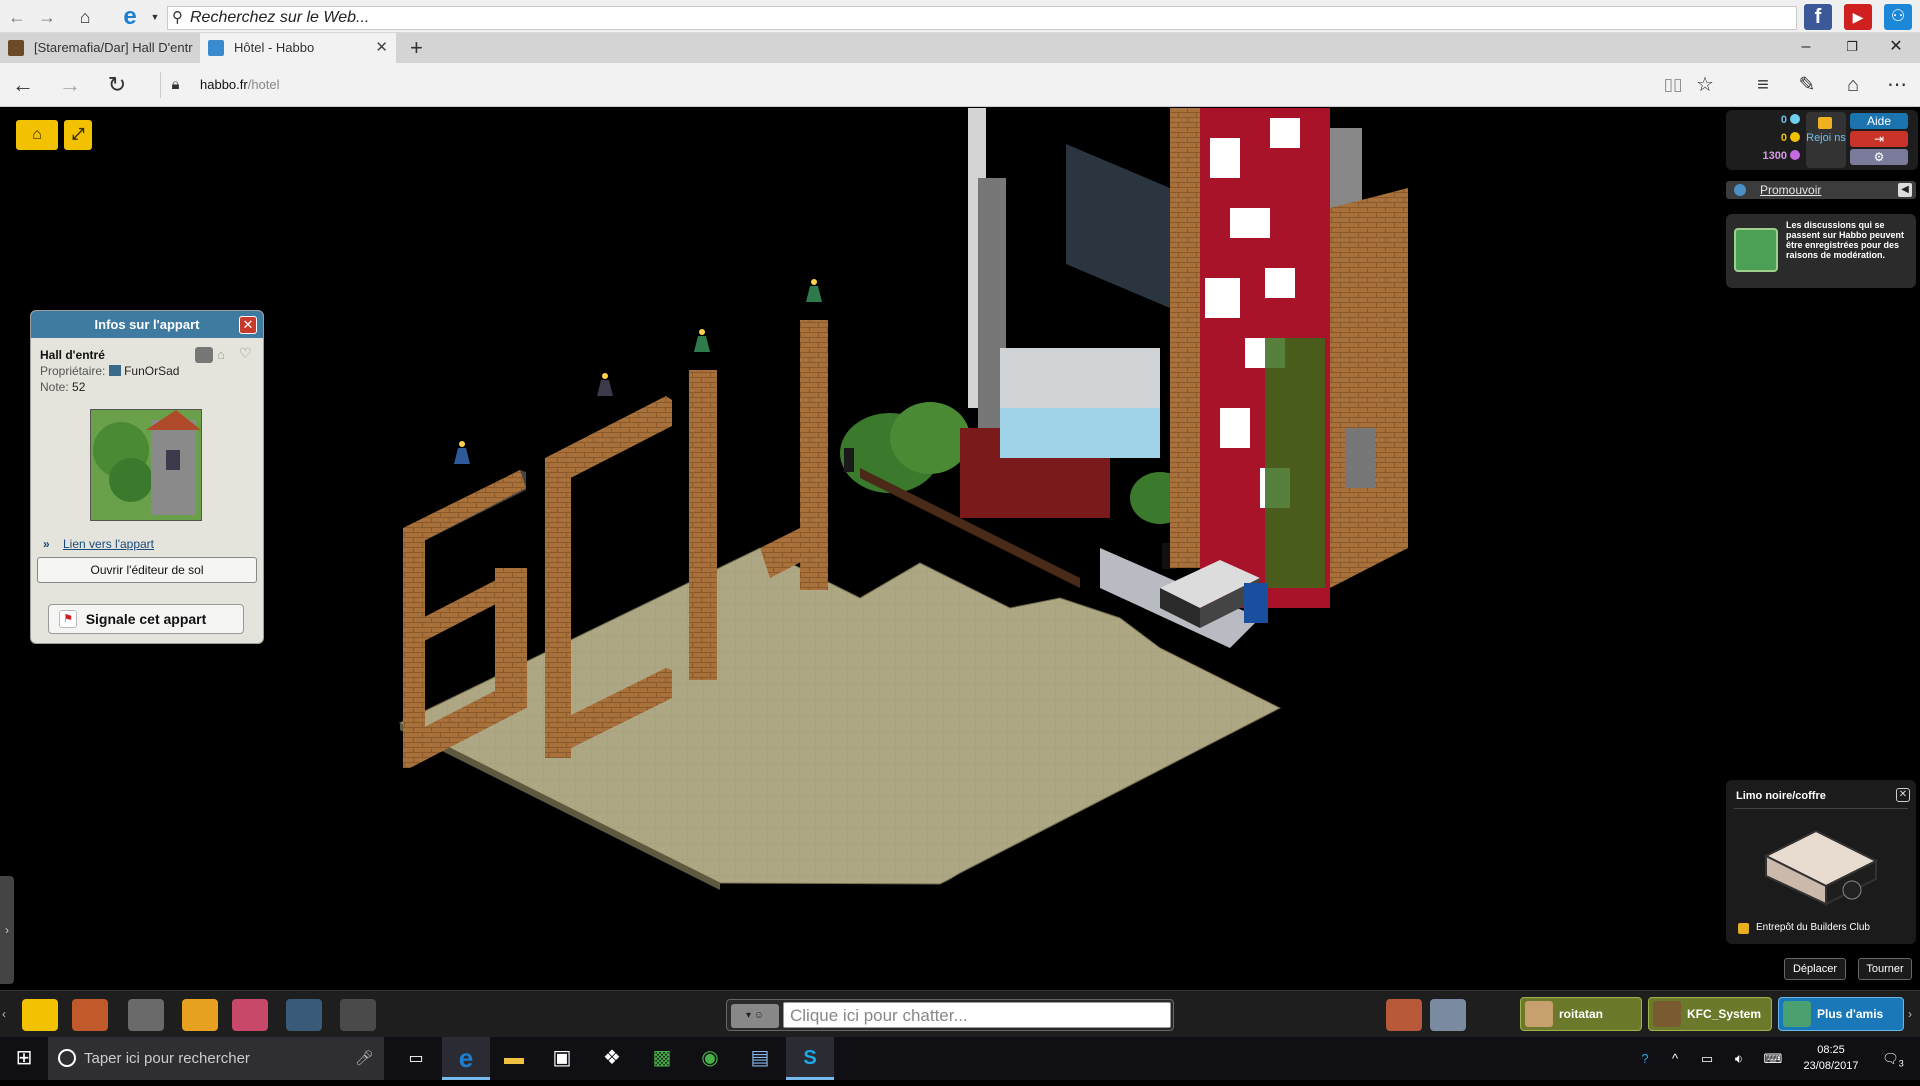 The image size is (1920, 1086). I want to click on room-info-close-icon: ✕, so click(248, 325).